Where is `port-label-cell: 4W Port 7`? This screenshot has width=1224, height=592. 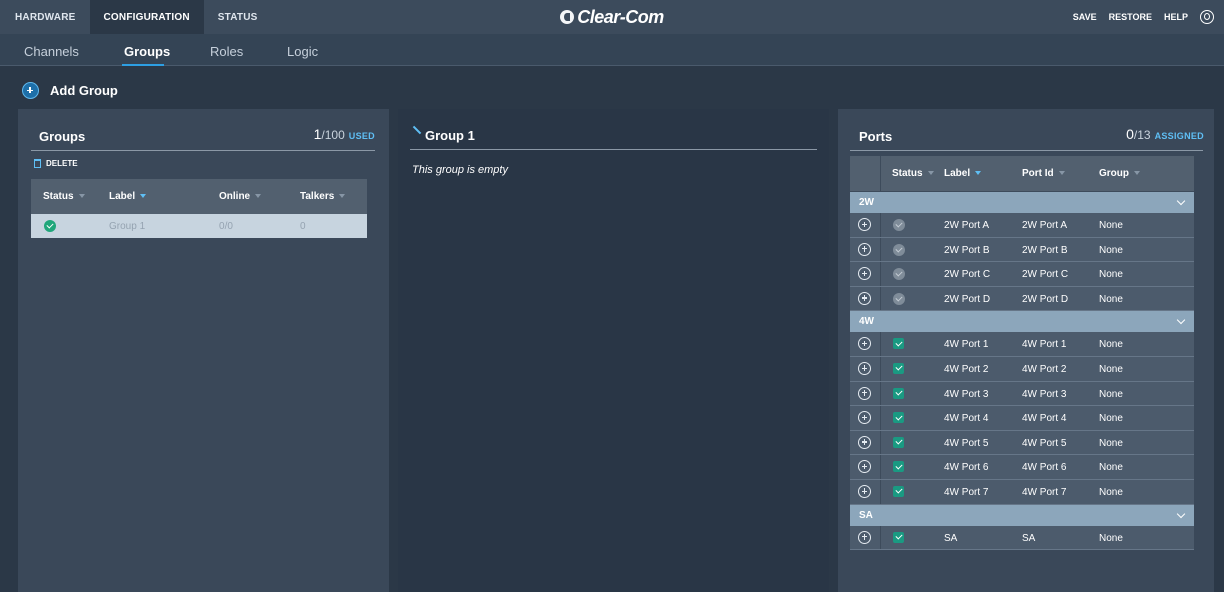 port-label-cell: 4W Port 7 is located at coordinates (966, 492).